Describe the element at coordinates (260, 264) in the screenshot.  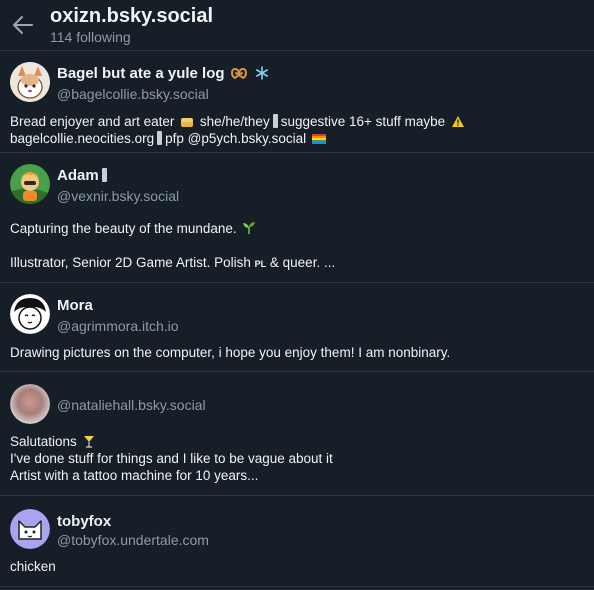
I see `pl-flag-label: PL` at that location.